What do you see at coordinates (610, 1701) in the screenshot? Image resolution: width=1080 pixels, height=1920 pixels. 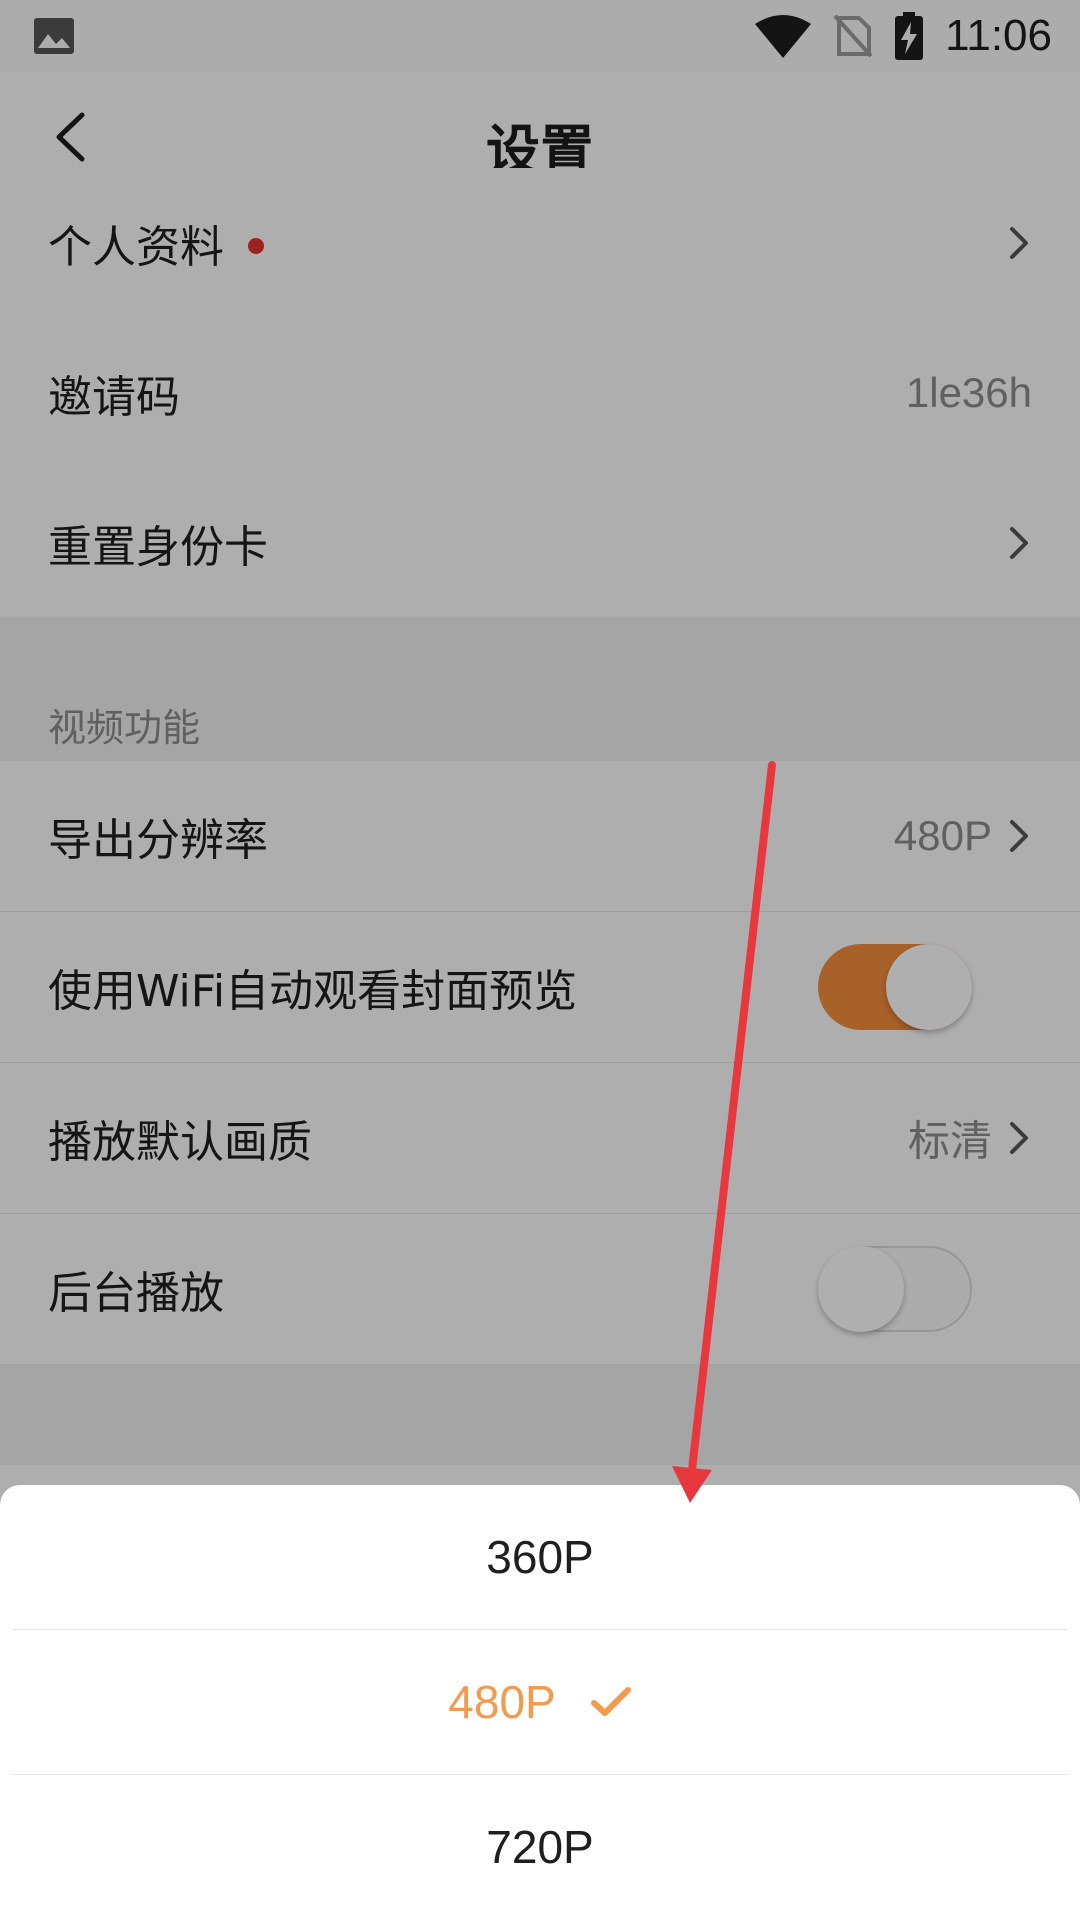 I see `checkmark-icon` at bounding box center [610, 1701].